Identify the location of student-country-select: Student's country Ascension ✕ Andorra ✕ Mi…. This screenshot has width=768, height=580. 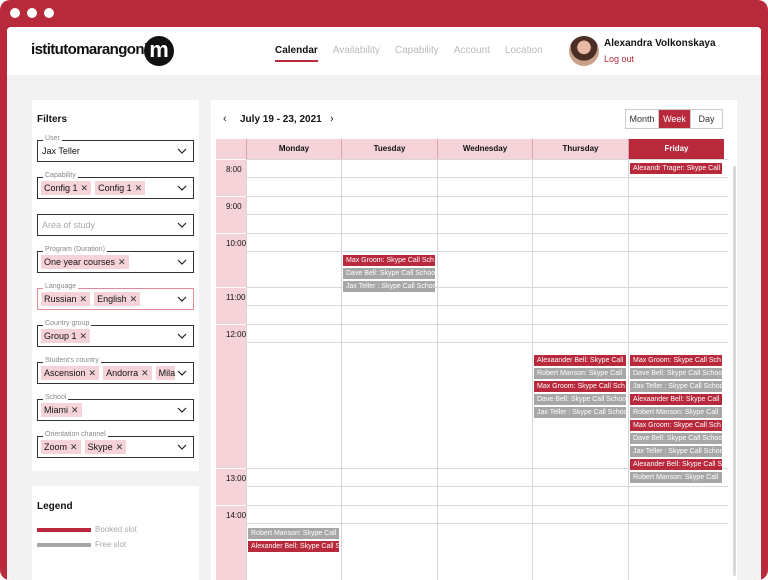
(115, 370).